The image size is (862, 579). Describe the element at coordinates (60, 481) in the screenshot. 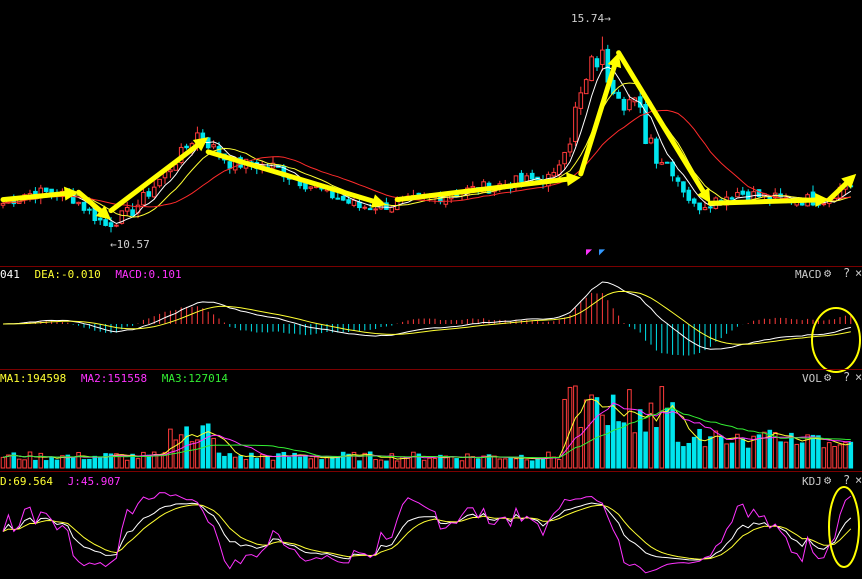

I see `kdj-legend: D:69.564 J:45.907` at that location.